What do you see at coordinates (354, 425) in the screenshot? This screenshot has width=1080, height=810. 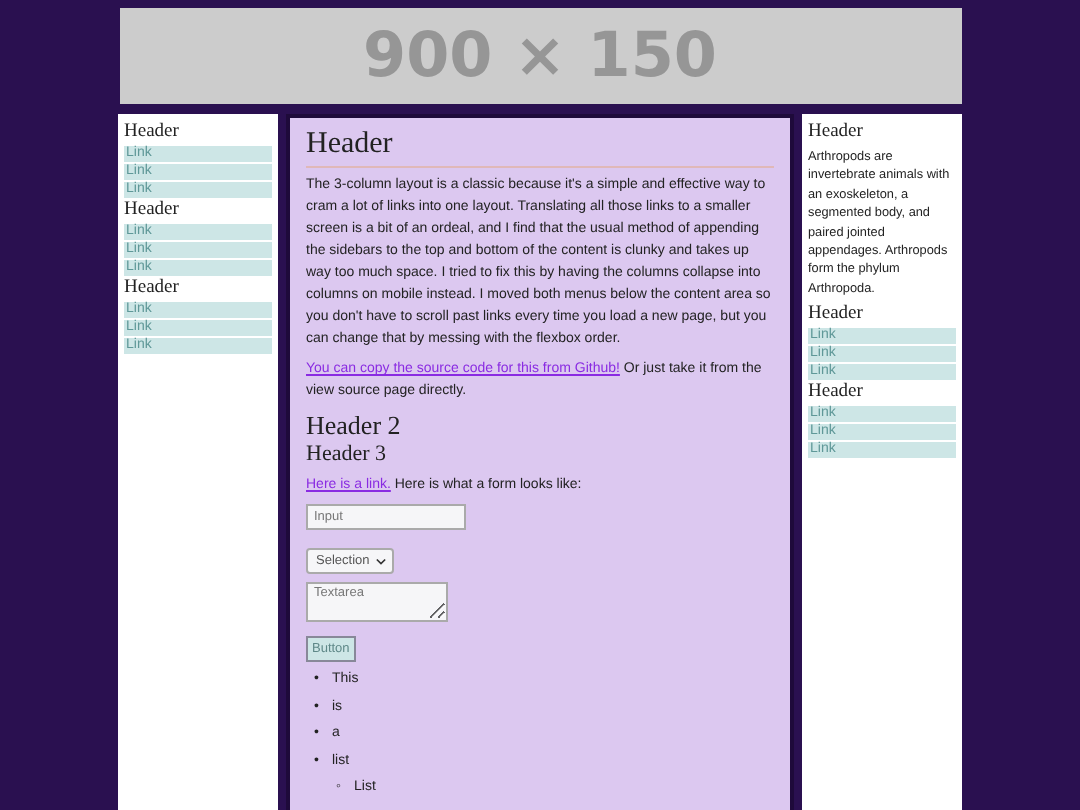 I see `header-2: Header 2` at bounding box center [354, 425].